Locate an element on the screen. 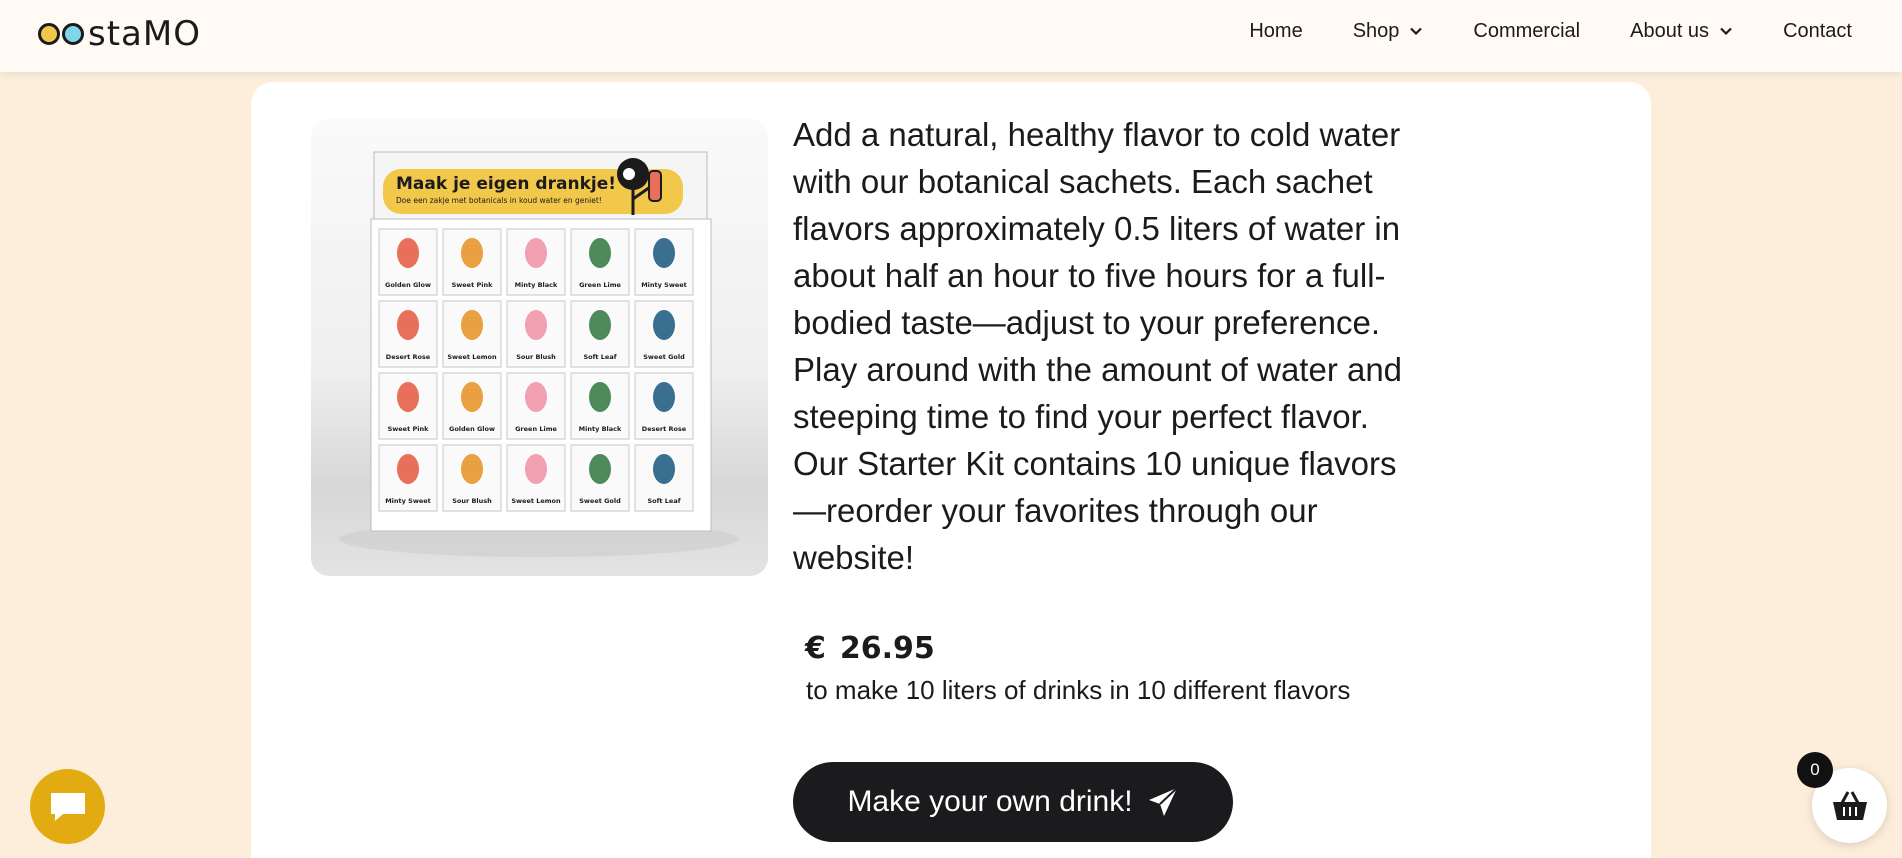 This screenshot has width=1902, height=858. nav-home: Home is located at coordinates (1275, 31).